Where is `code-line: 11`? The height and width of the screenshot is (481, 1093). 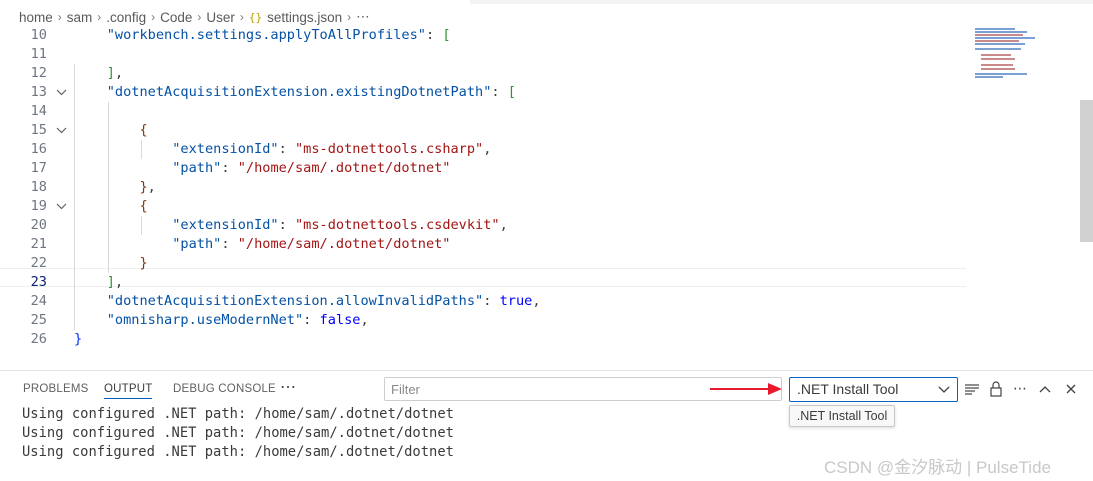 code-line: 11 is located at coordinates (483, 54).